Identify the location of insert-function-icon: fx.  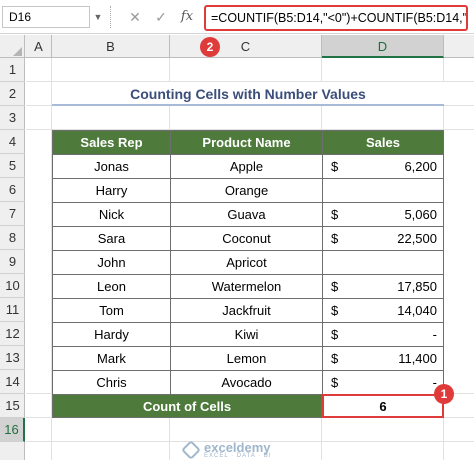
(187, 17).